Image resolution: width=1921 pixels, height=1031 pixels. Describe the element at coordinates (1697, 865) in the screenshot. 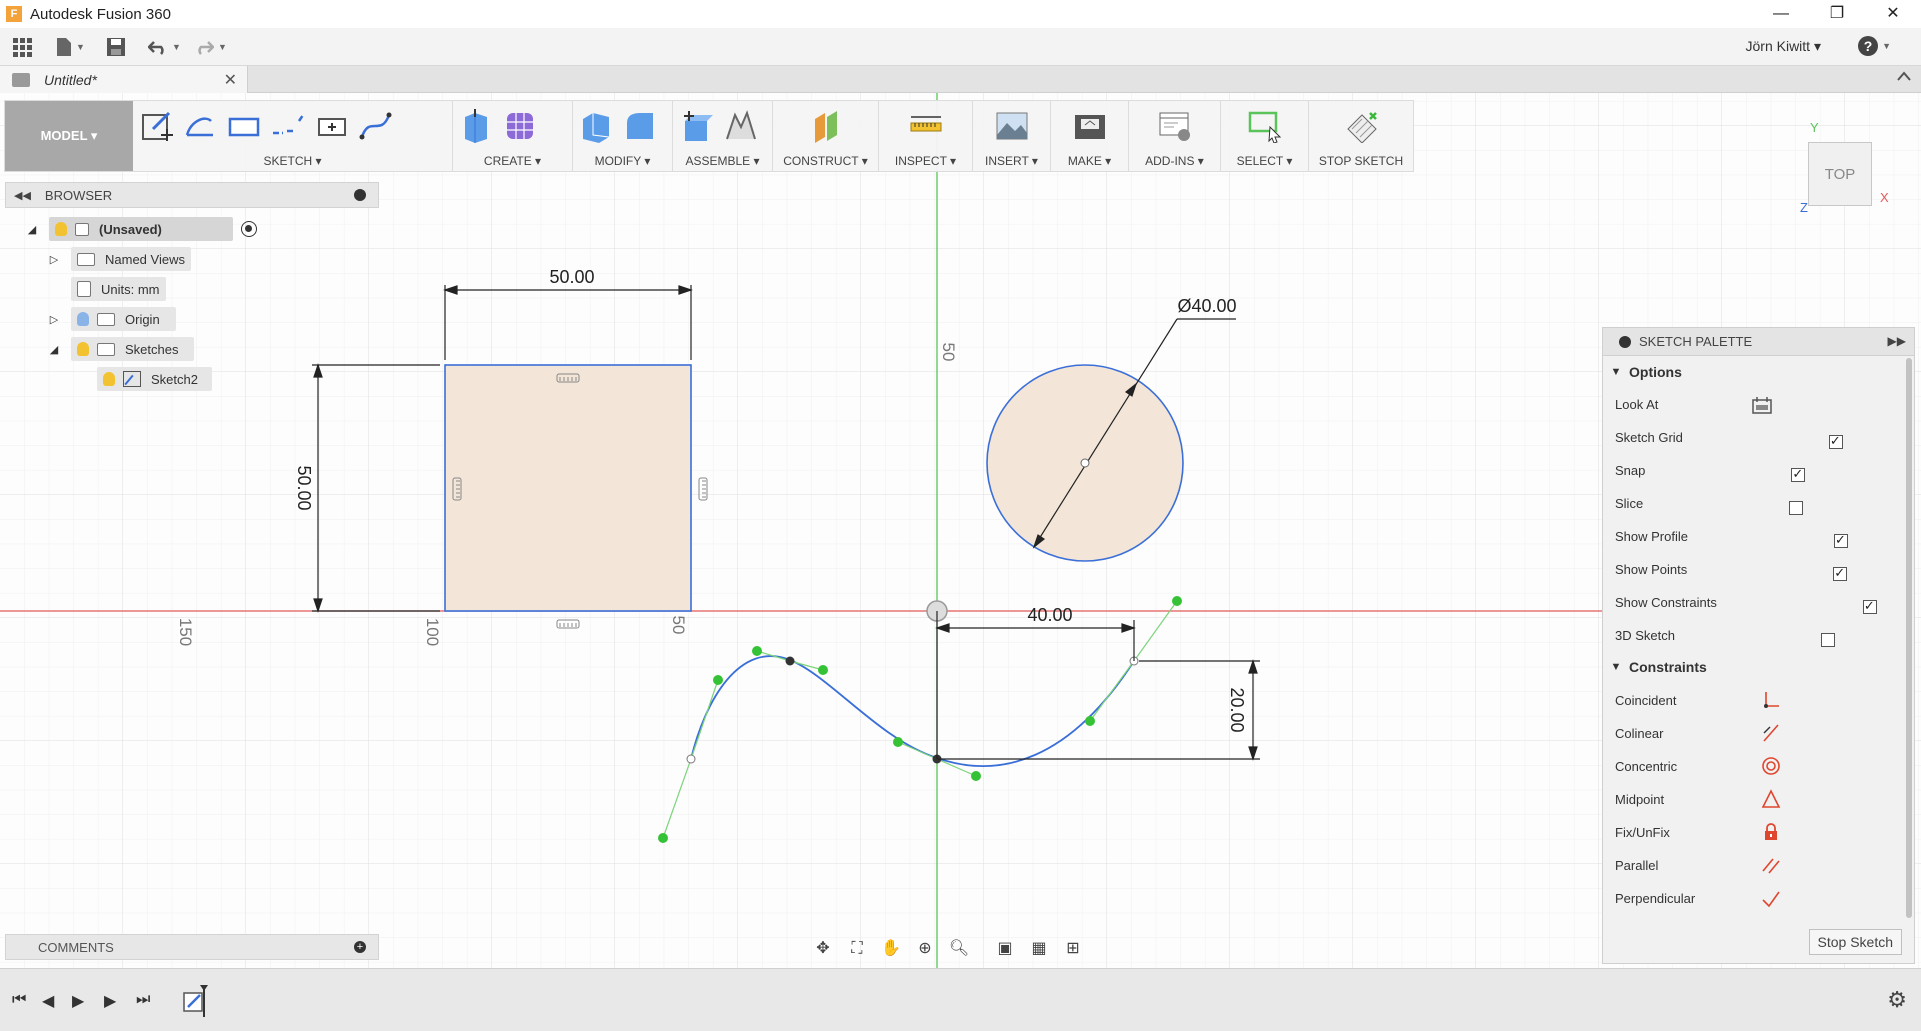

I see `constraint-parallel: Parallel` at that location.